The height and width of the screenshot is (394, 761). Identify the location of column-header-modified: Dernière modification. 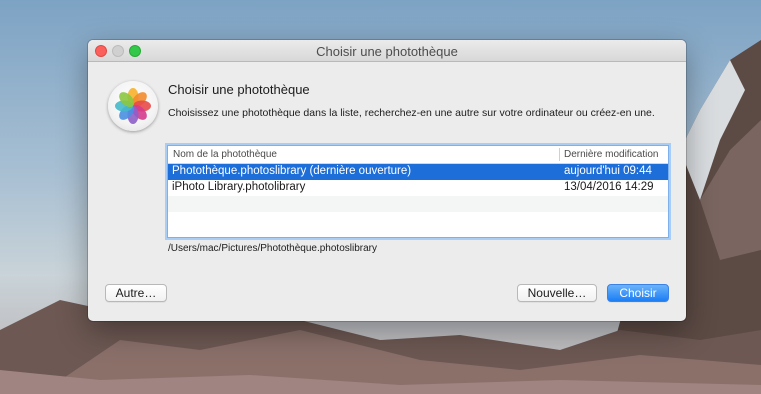
(611, 154).